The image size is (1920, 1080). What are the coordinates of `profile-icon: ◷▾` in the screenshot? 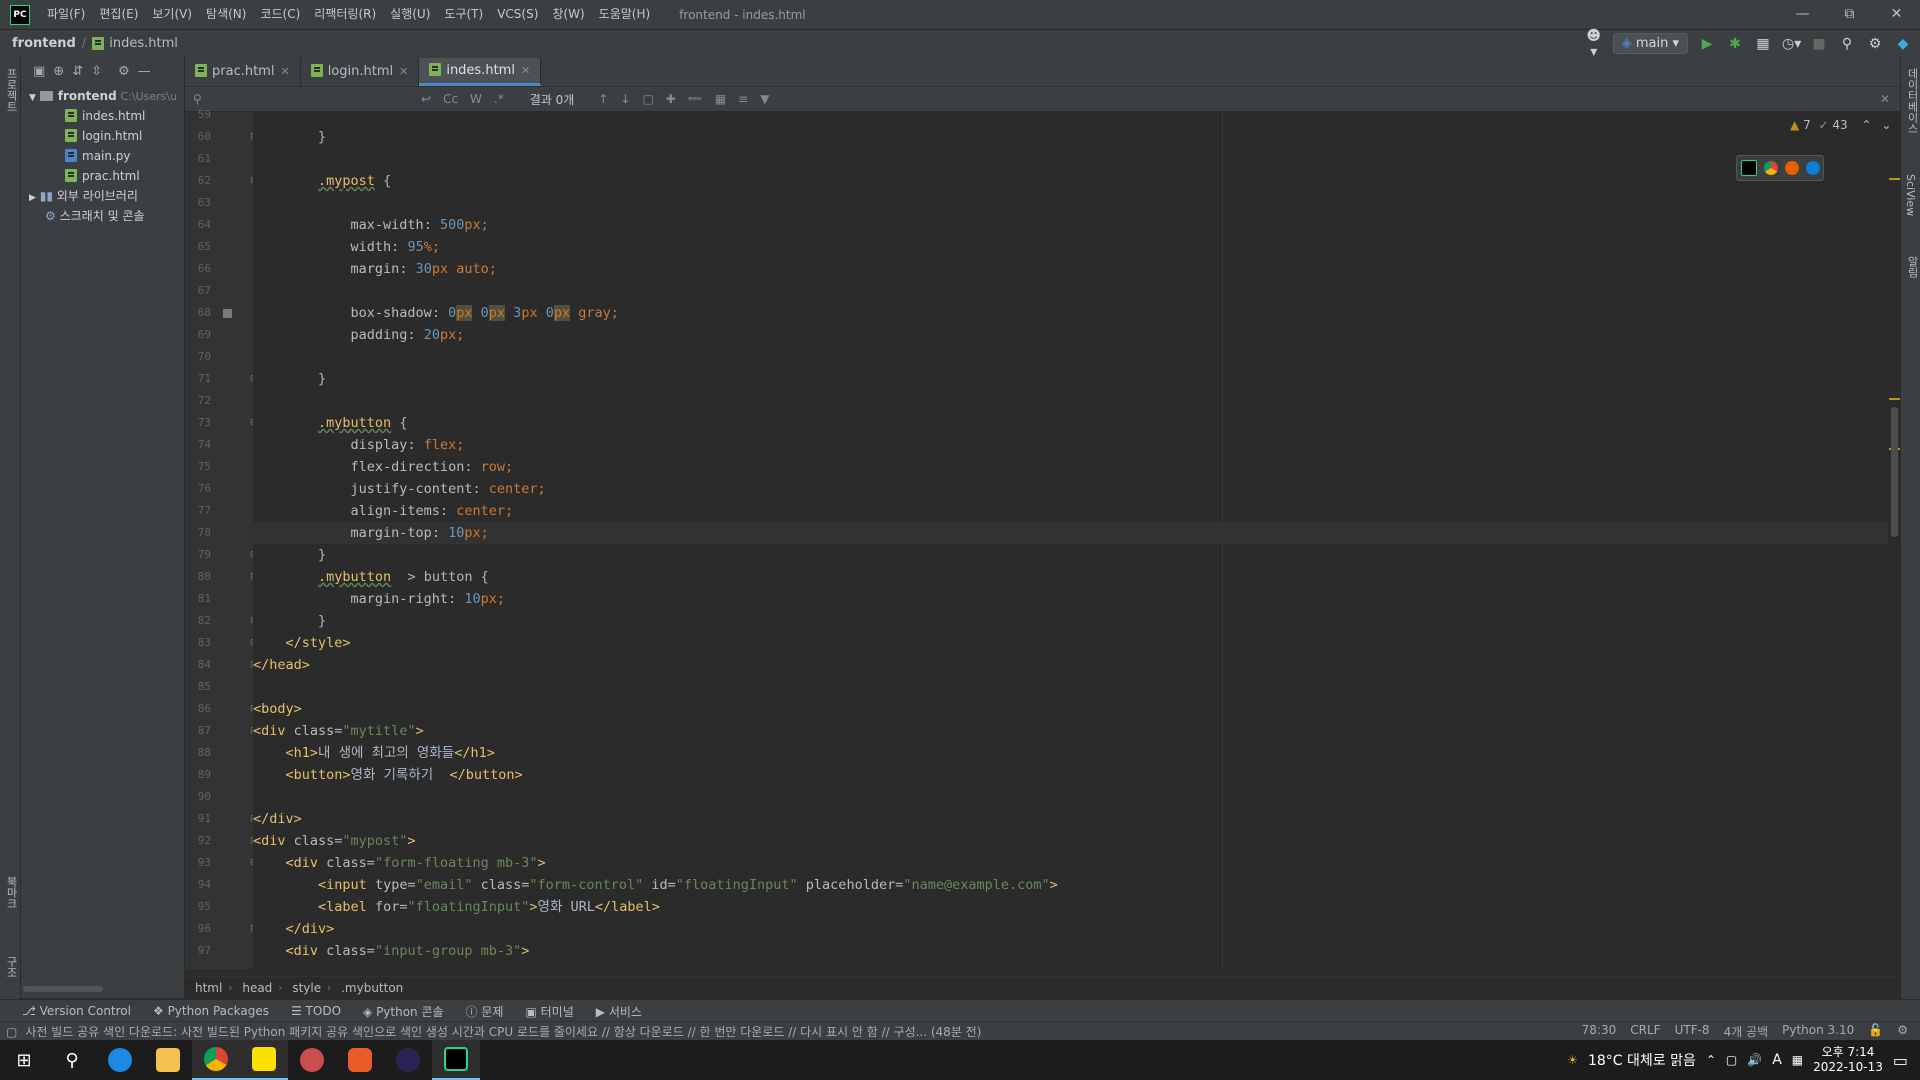 It's located at (1791, 44).